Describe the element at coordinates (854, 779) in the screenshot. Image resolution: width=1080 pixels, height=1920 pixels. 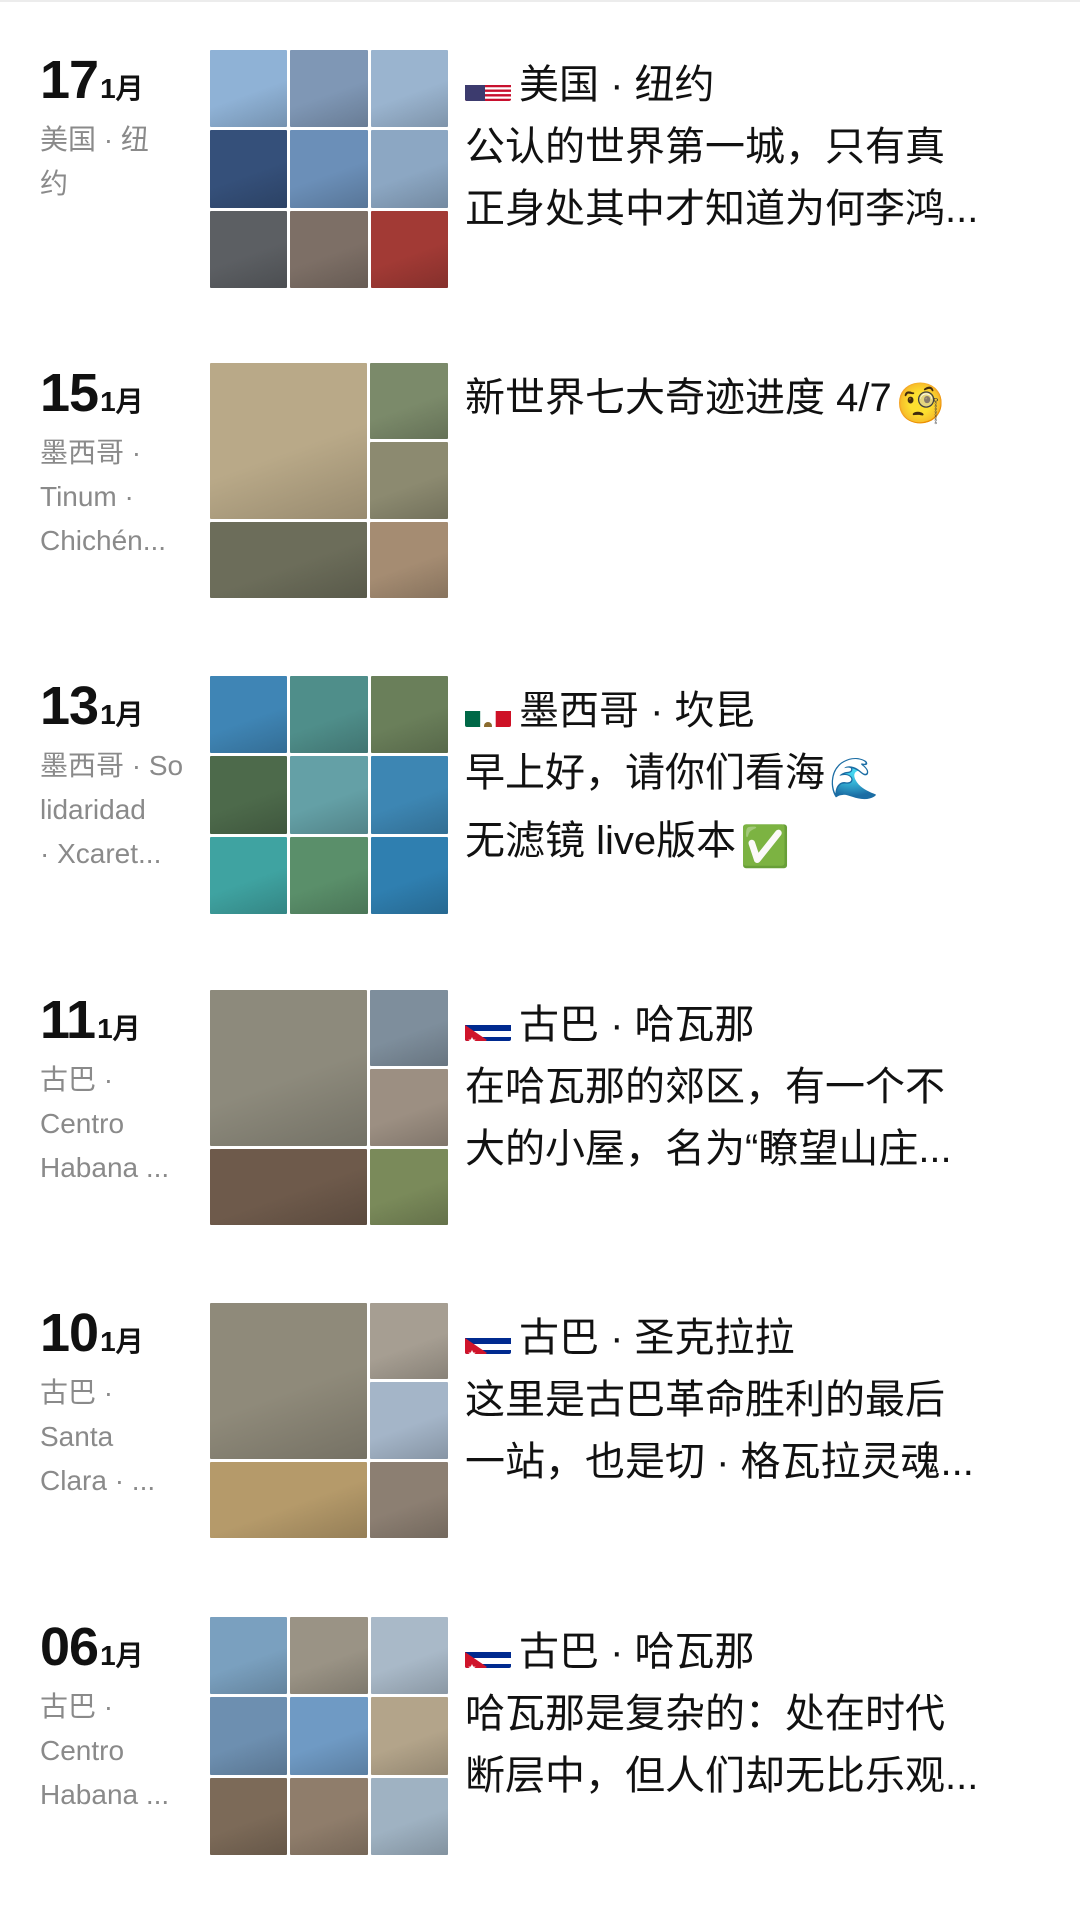
I see `emoji-icon: 🌊` at that location.